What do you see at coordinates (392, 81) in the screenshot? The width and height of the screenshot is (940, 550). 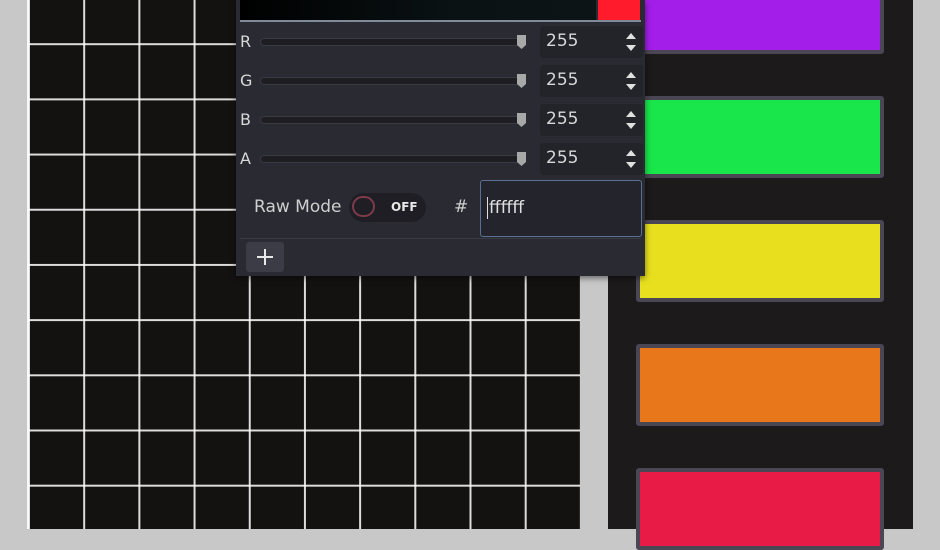 I see `slider-g` at bounding box center [392, 81].